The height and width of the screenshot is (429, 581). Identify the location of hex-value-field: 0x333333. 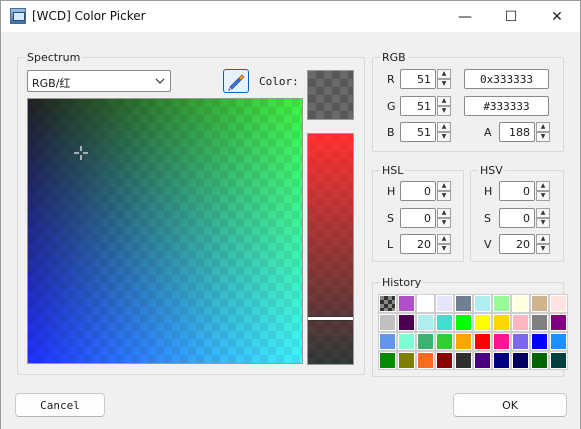
(506, 79).